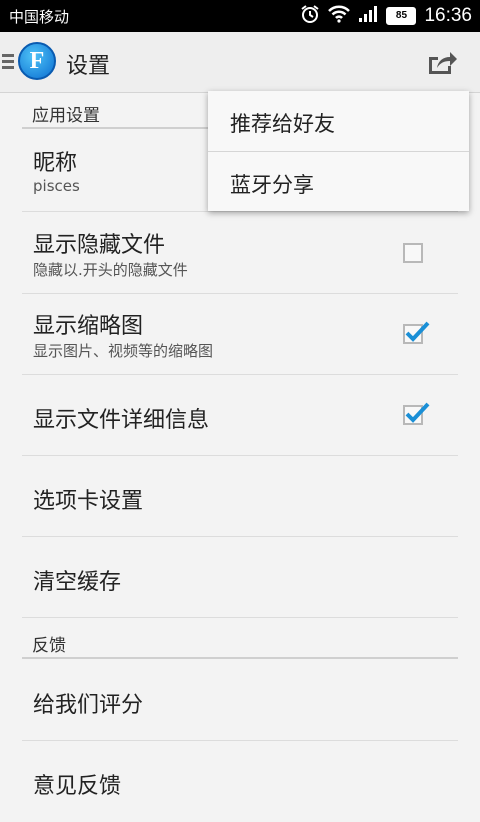 The height and width of the screenshot is (822, 480). Describe the element at coordinates (401, 16) in the screenshot. I see `battery-icon: 85` at that location.